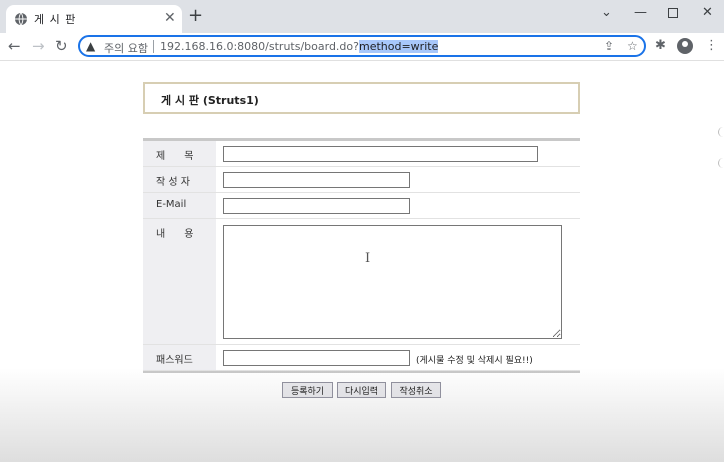 The height and width of the screenshot is (462, 724). Describe the element at coordinates (259, 46) in the screenshot. I see `url-main: 192.168.16.0:8080/struts/board.do?` at that location.